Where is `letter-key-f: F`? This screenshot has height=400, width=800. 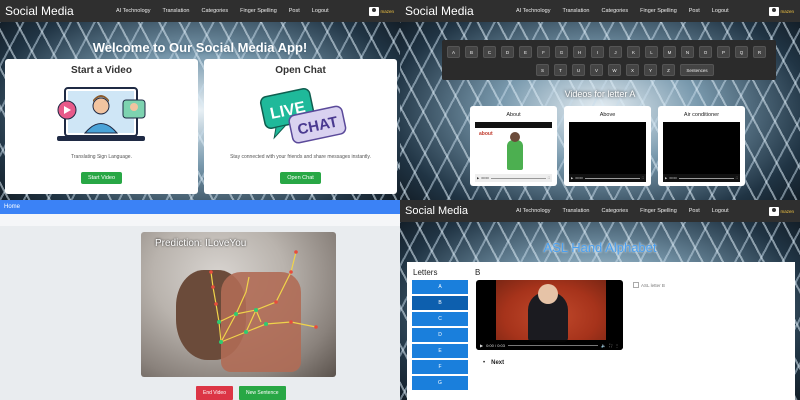
letter-key-f: F is located at coordinates (543, 52).